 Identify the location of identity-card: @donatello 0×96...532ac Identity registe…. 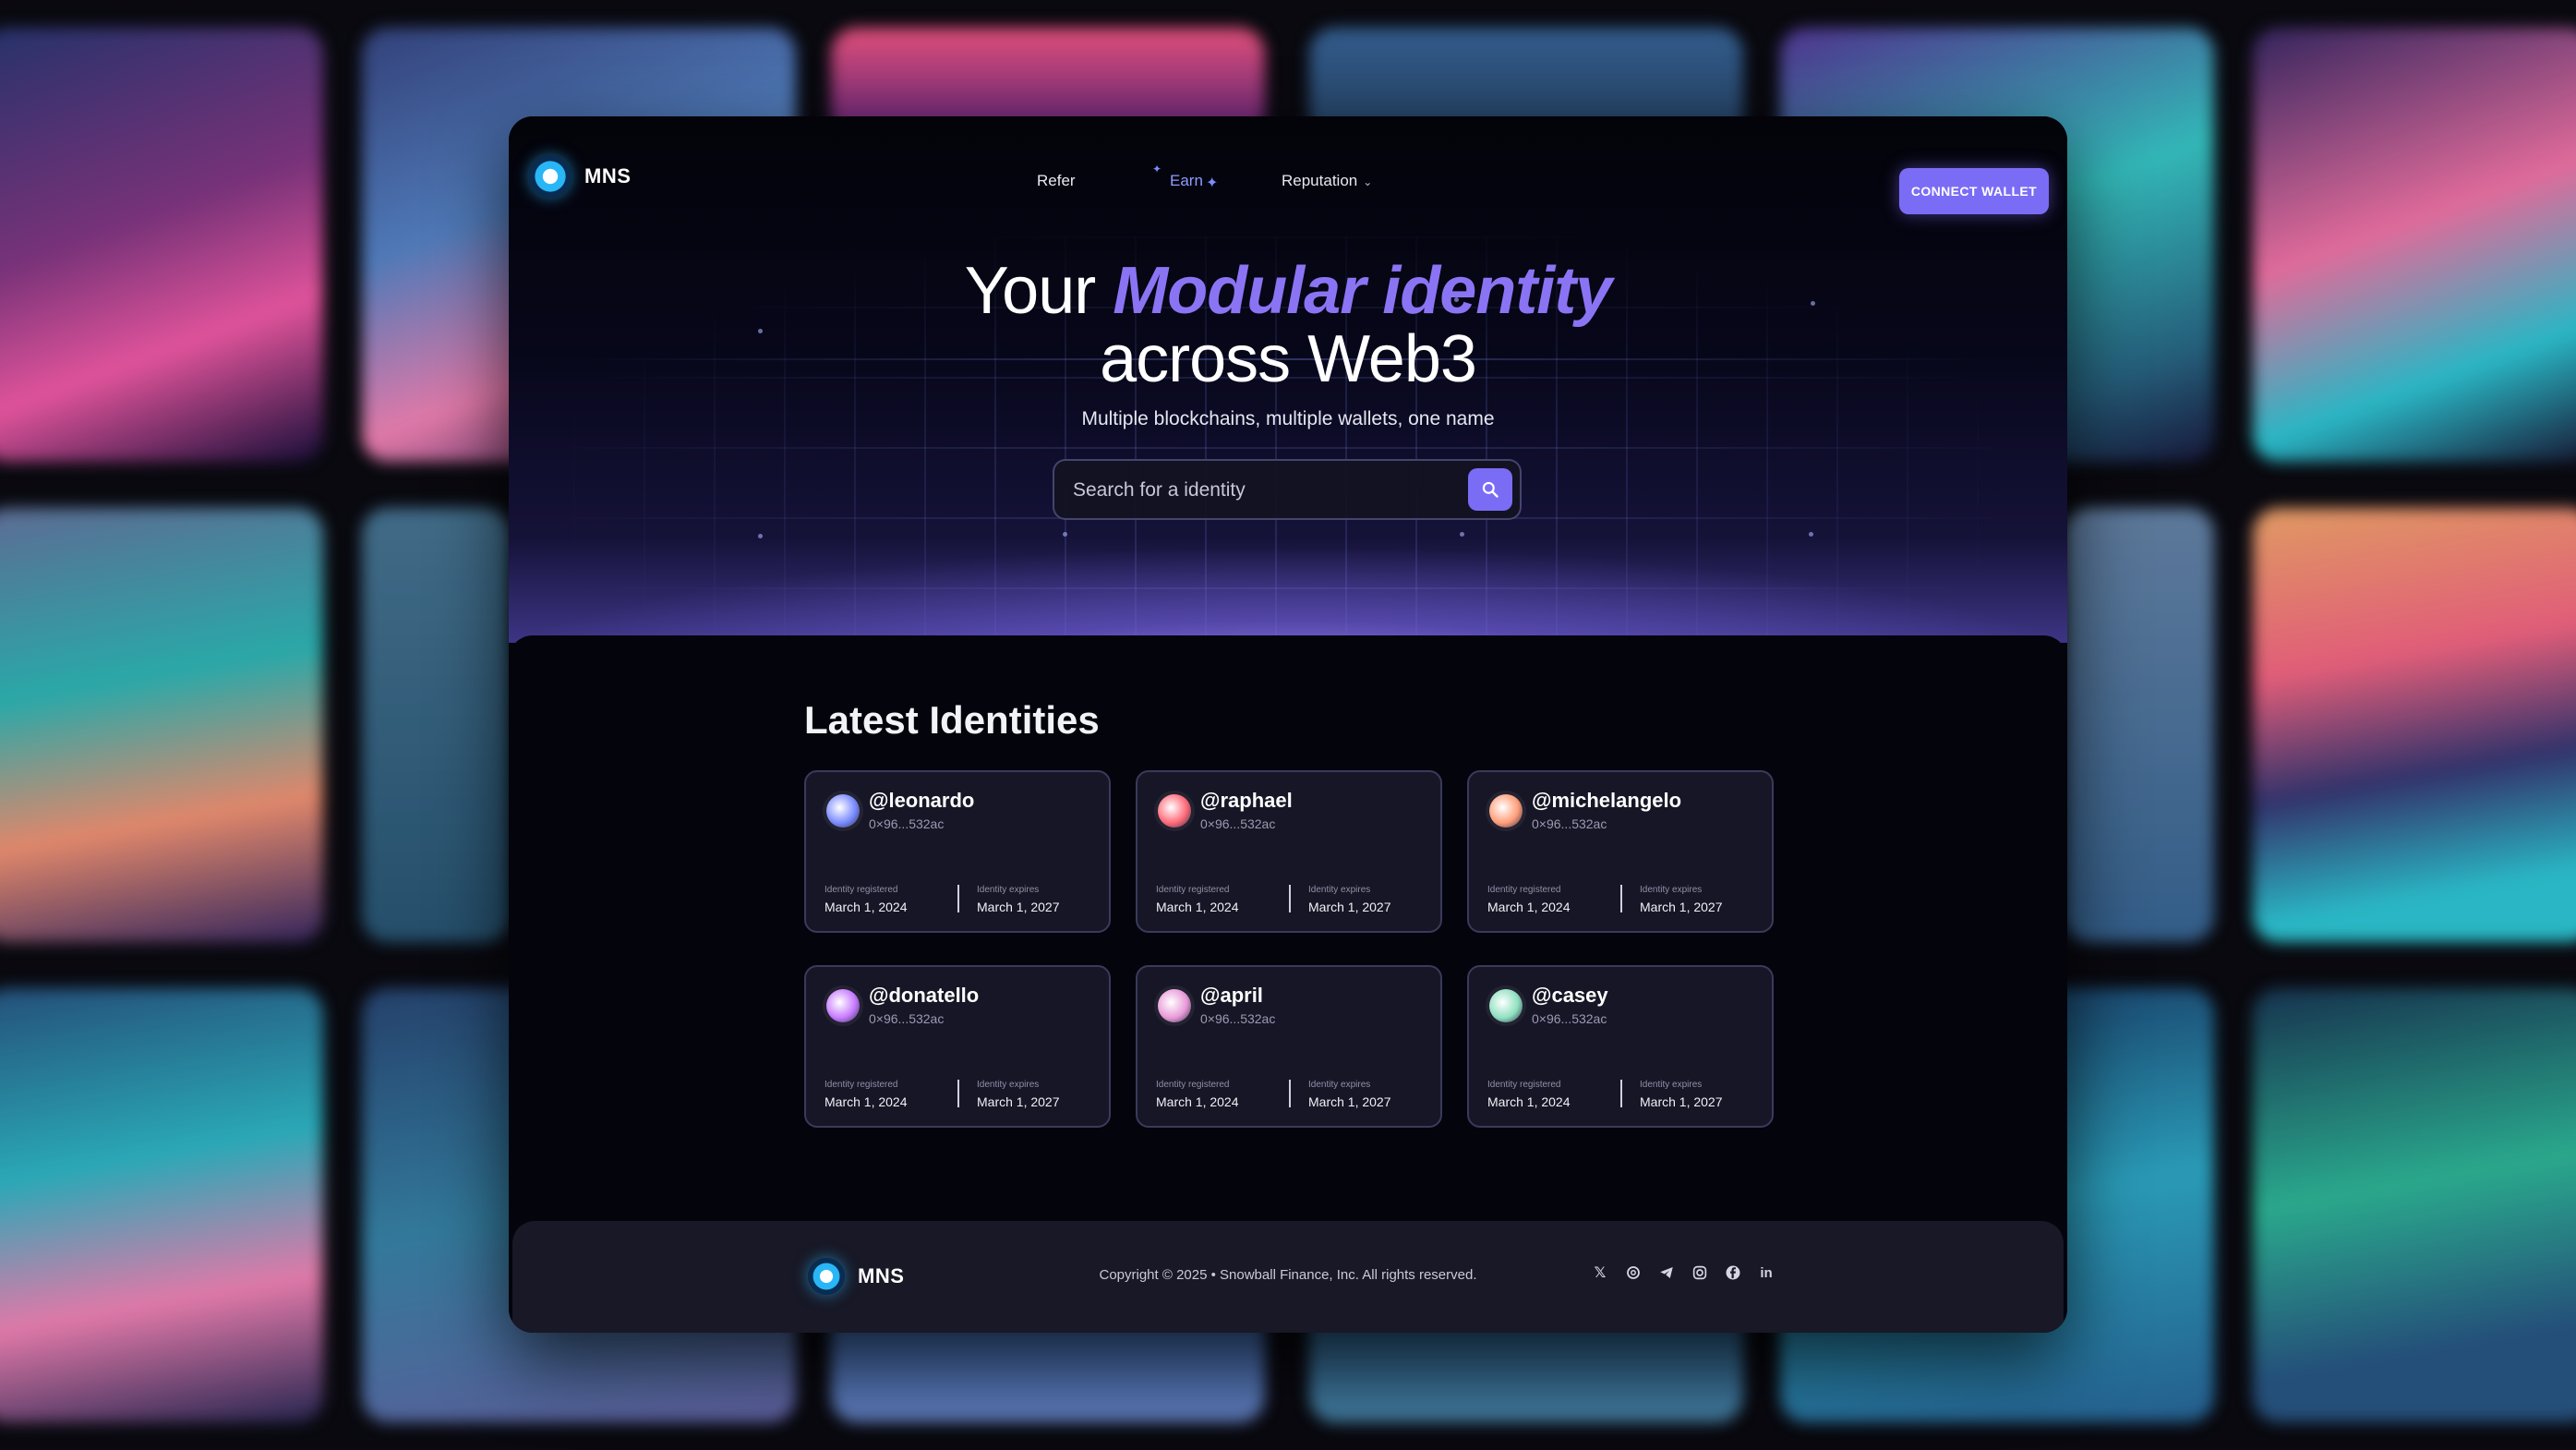
(957, 1046).